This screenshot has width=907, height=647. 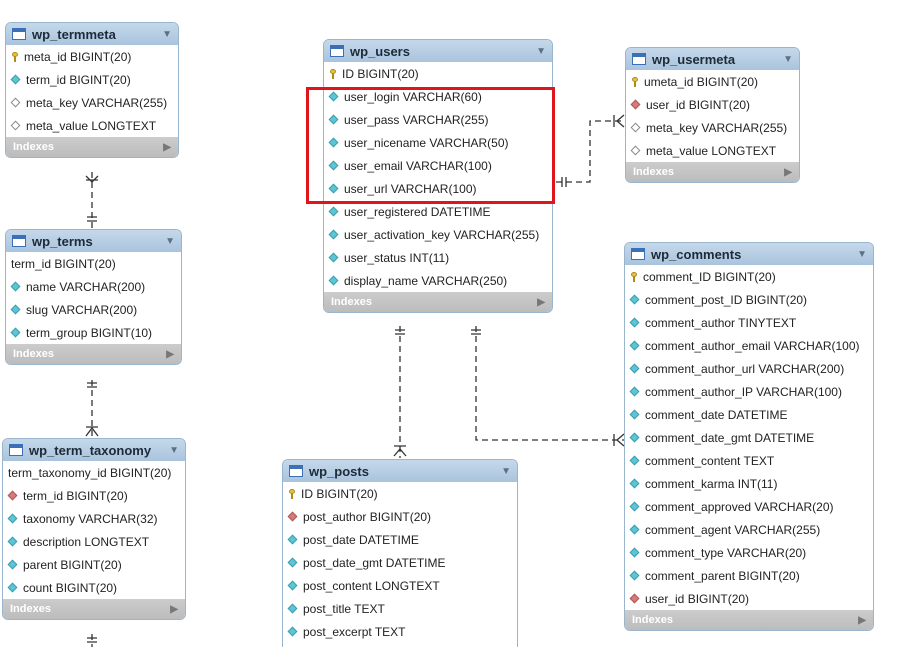 I want to click on column-row: comment_type VARCHAR(20), so click(x=749, y=552).